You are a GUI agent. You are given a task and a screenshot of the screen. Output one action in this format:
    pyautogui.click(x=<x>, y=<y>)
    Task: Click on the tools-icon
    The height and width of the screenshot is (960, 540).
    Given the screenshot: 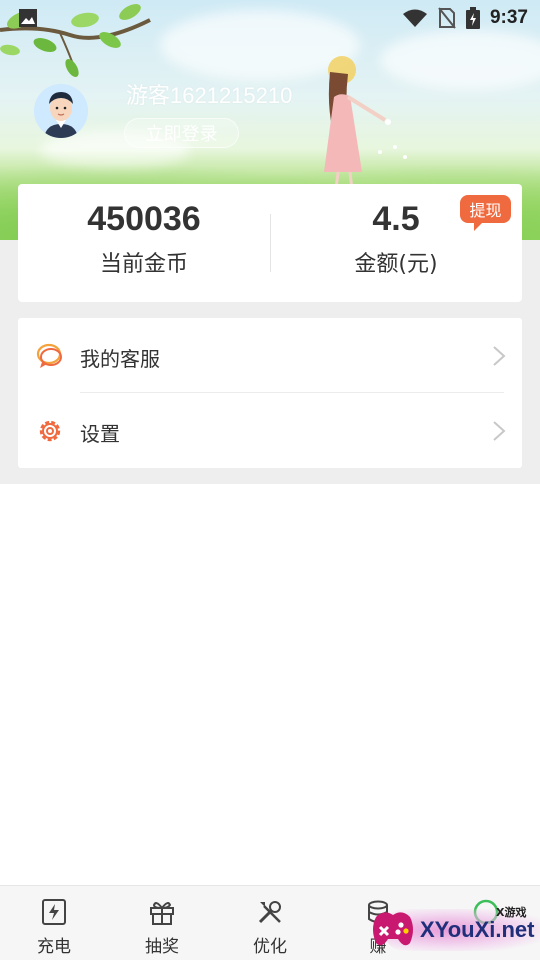 What is the action you would take?
    pyautogui.click(x=269, y=912)
    